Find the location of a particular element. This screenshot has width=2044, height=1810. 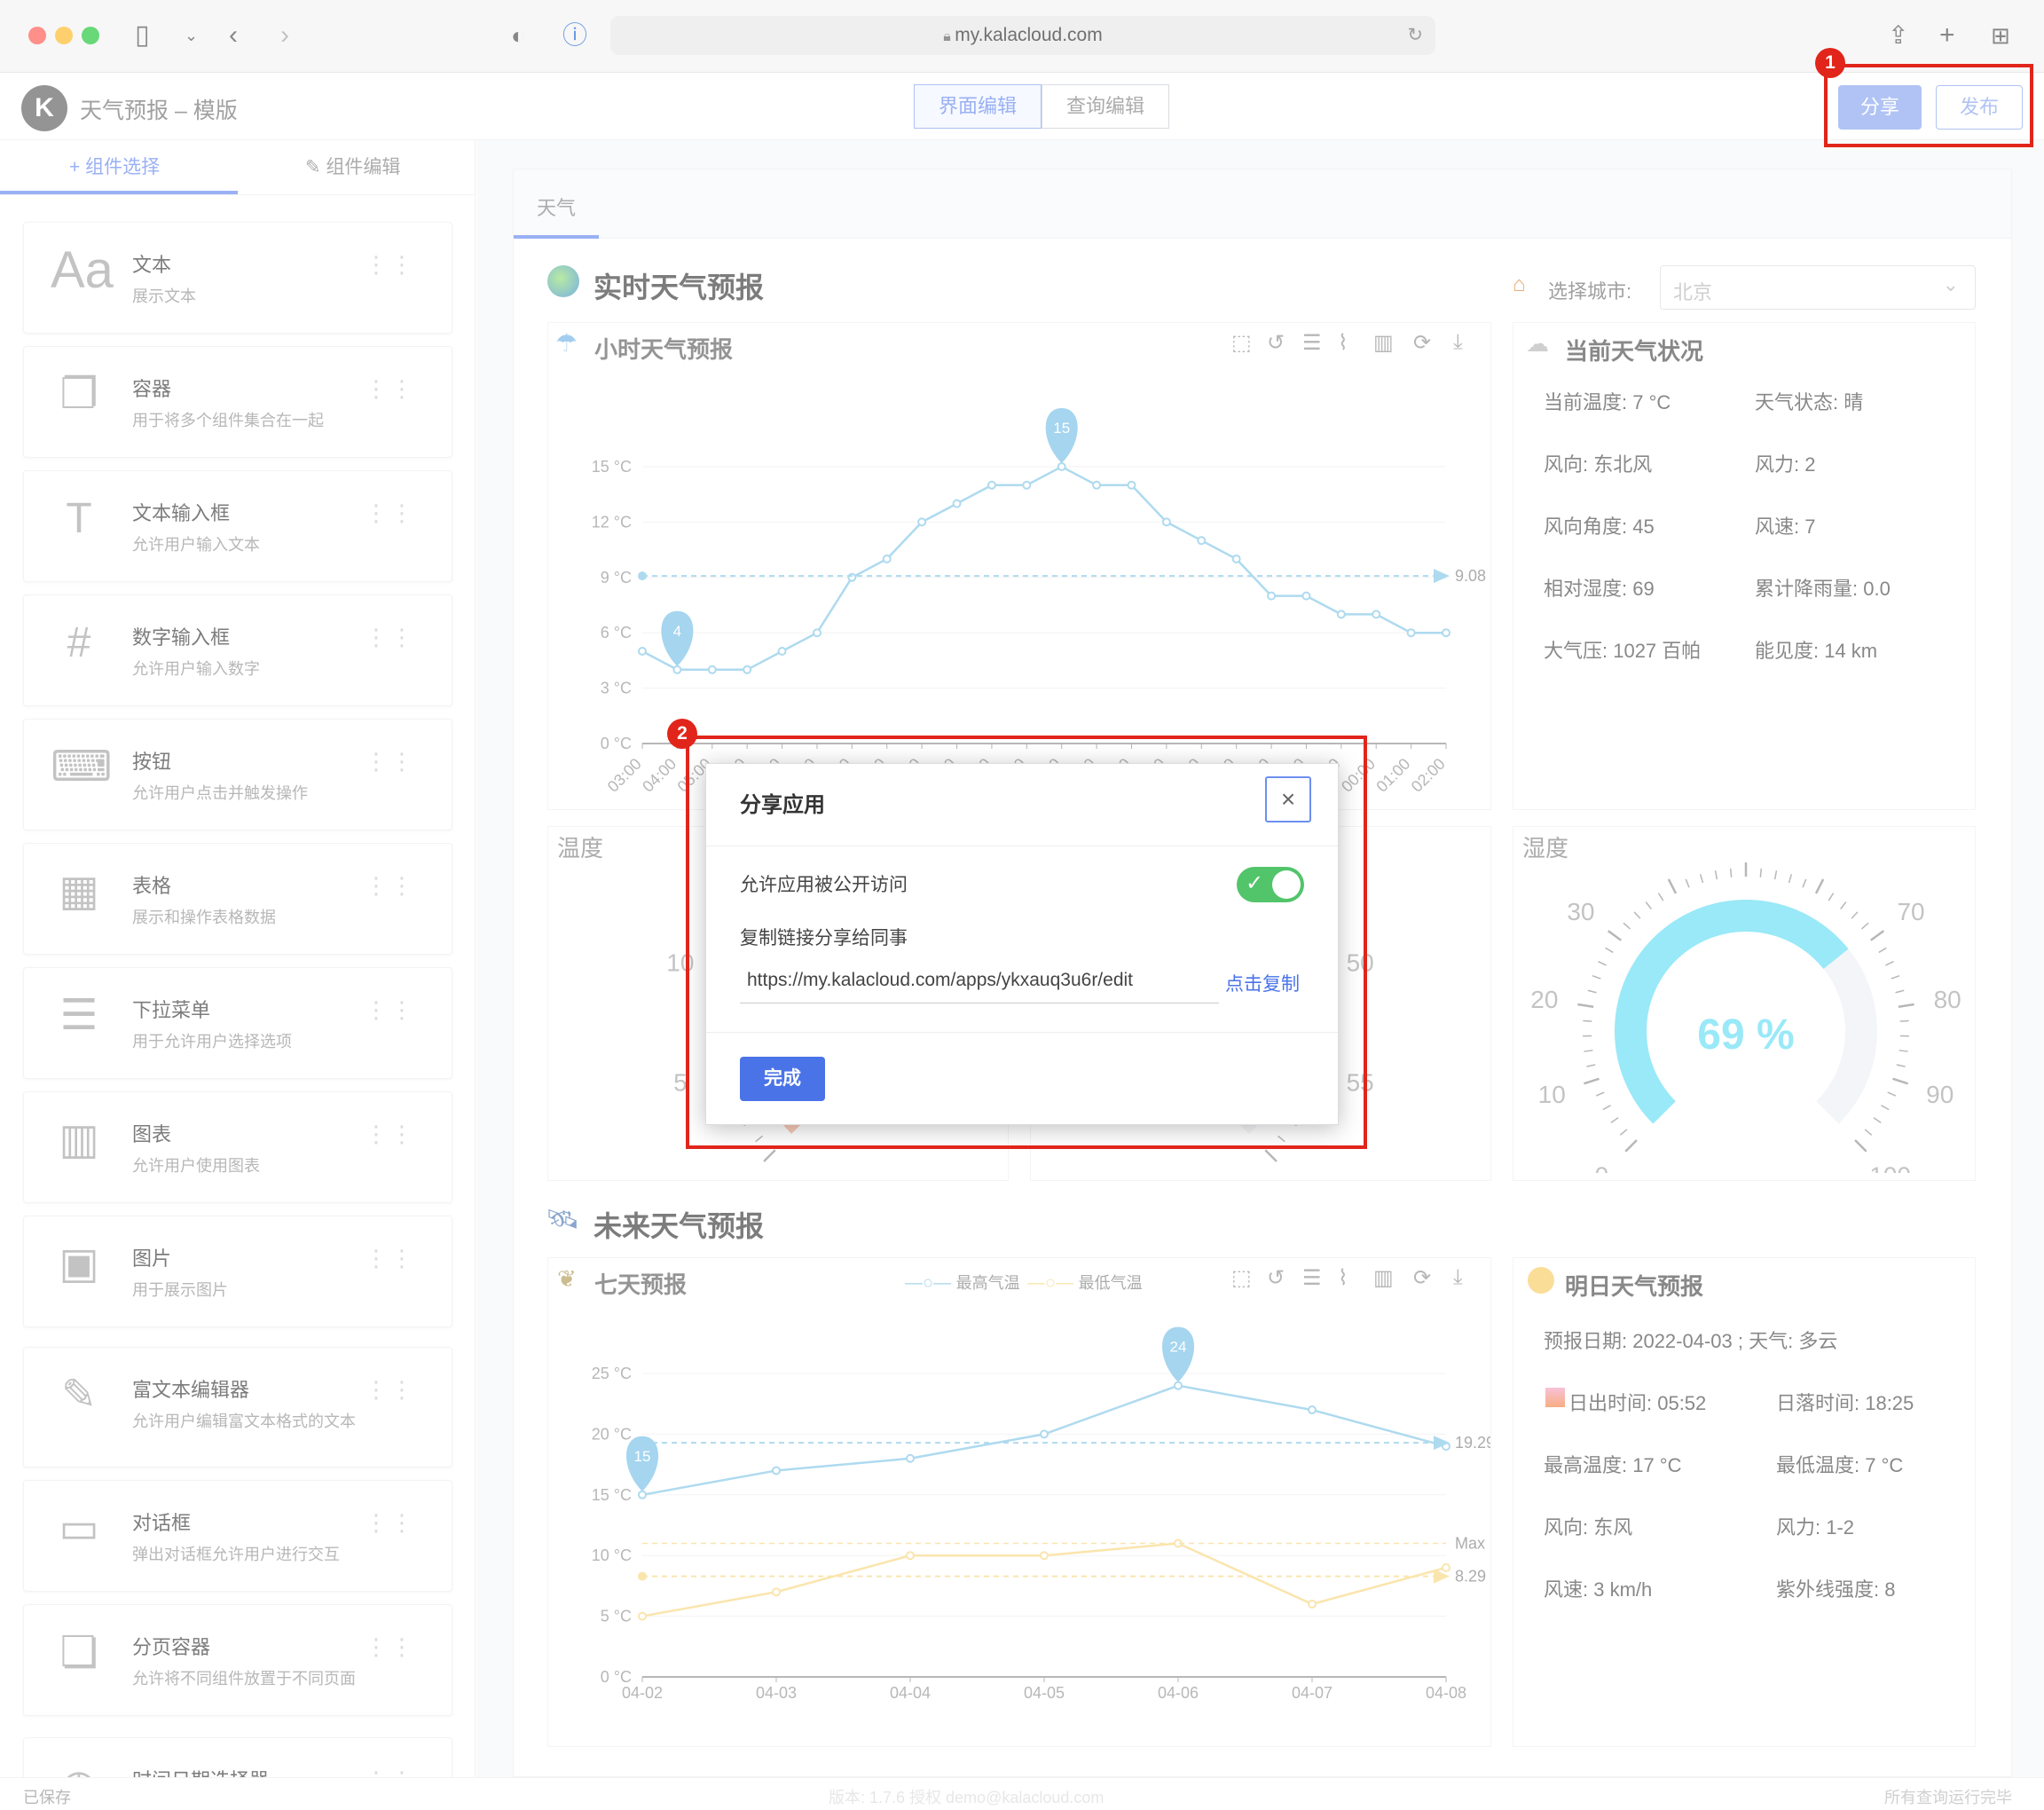

annotation-box-dialog is located at coordinates (1026, 942).